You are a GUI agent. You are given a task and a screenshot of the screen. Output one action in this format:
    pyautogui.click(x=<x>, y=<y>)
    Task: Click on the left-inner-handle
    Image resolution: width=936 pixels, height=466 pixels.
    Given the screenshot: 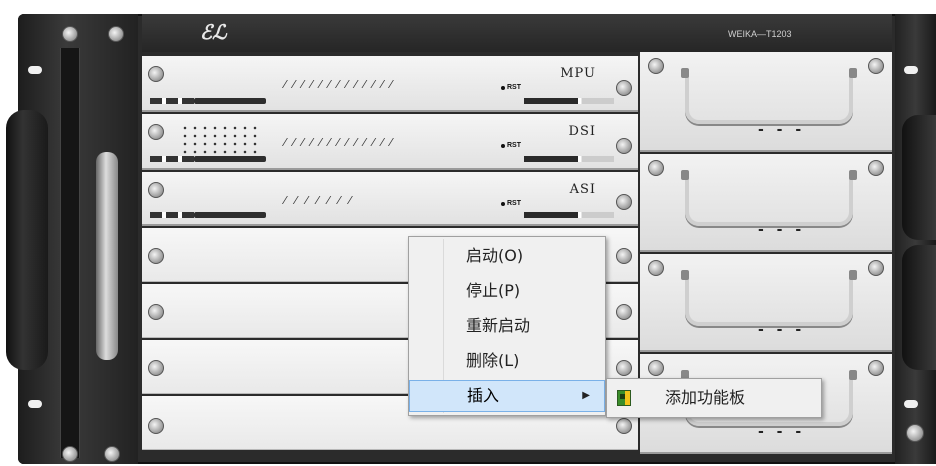 What is the action you would take?
    pyautogui.click(x=107, y=256)
    